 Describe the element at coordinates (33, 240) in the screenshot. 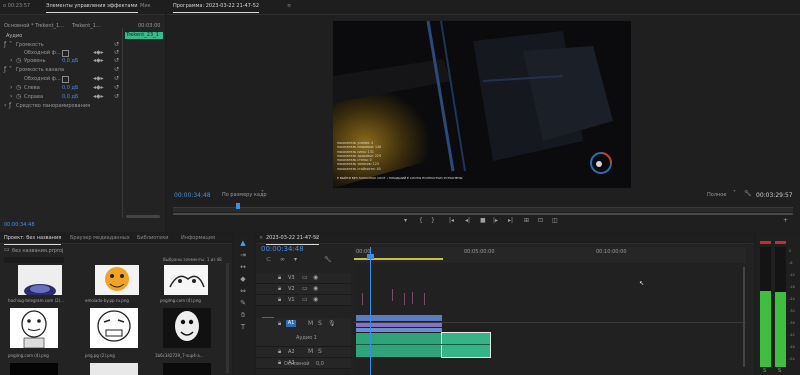

I see `tab-project: Проект: без названия` at that location.